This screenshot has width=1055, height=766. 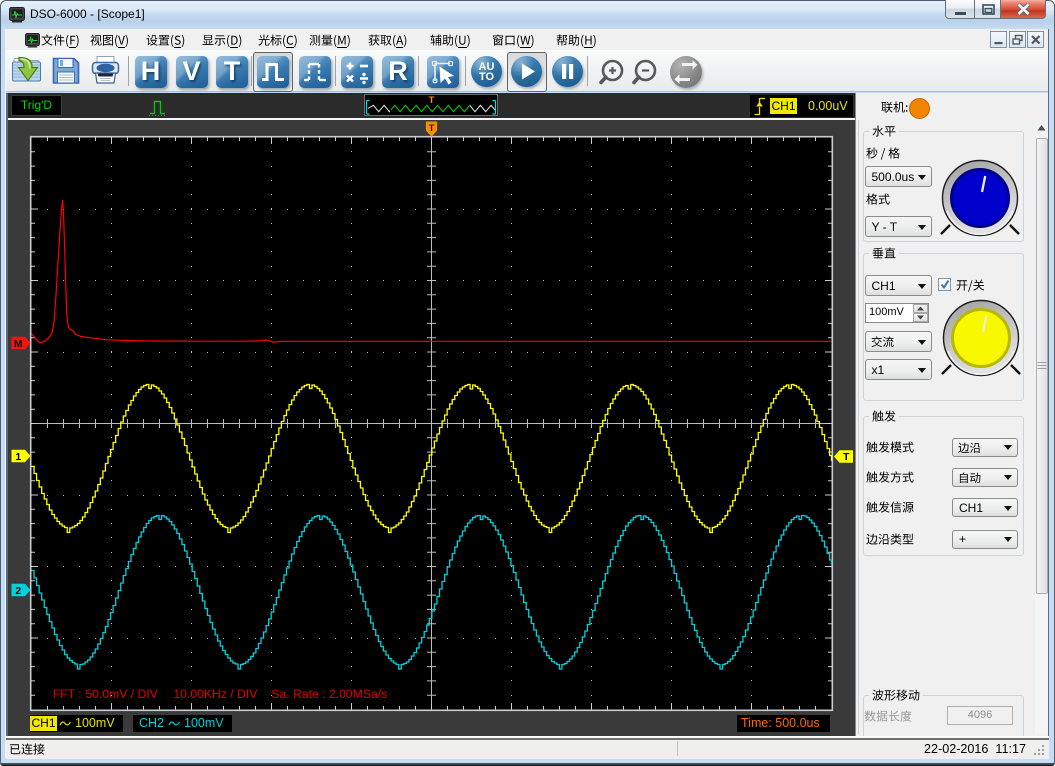 What do you see at coordinates (215, 694) in the screenshot?
I see `svg-text: 10.00KHz / DIV` at bounding box center [215, 694].